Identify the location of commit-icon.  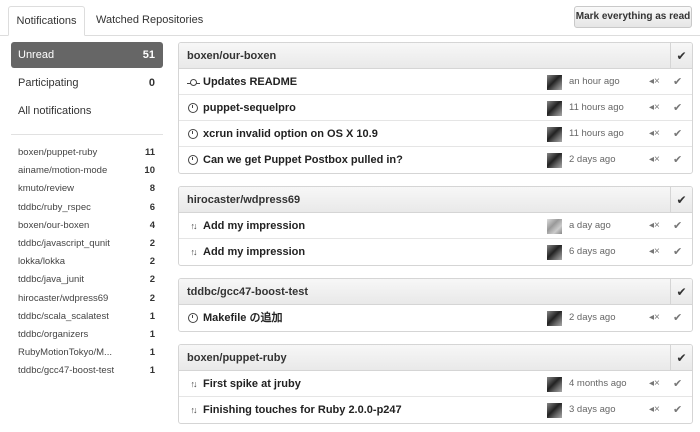
(193, 82).